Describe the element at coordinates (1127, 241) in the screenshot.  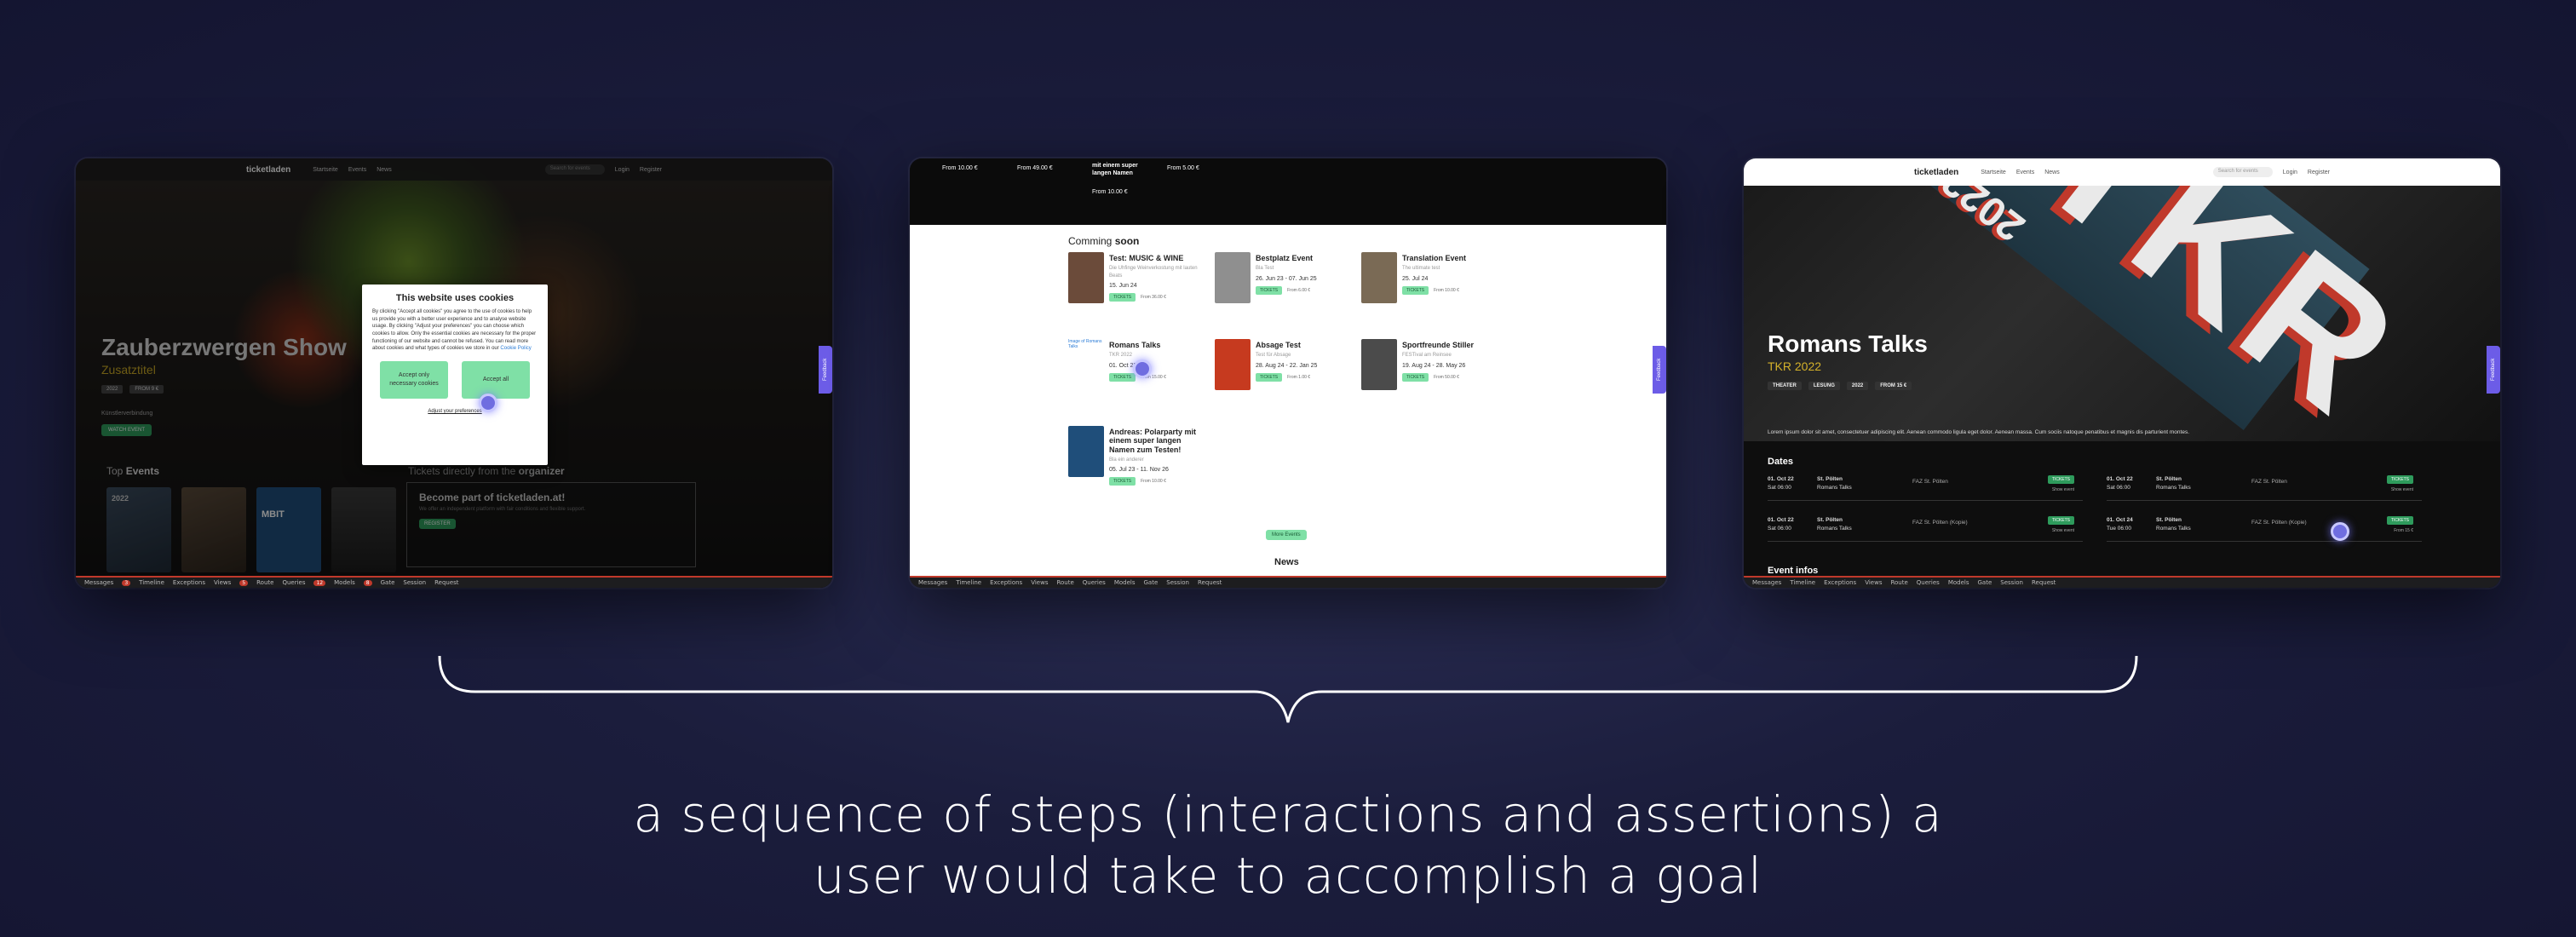
I see `heading-bold: soon` at that location.